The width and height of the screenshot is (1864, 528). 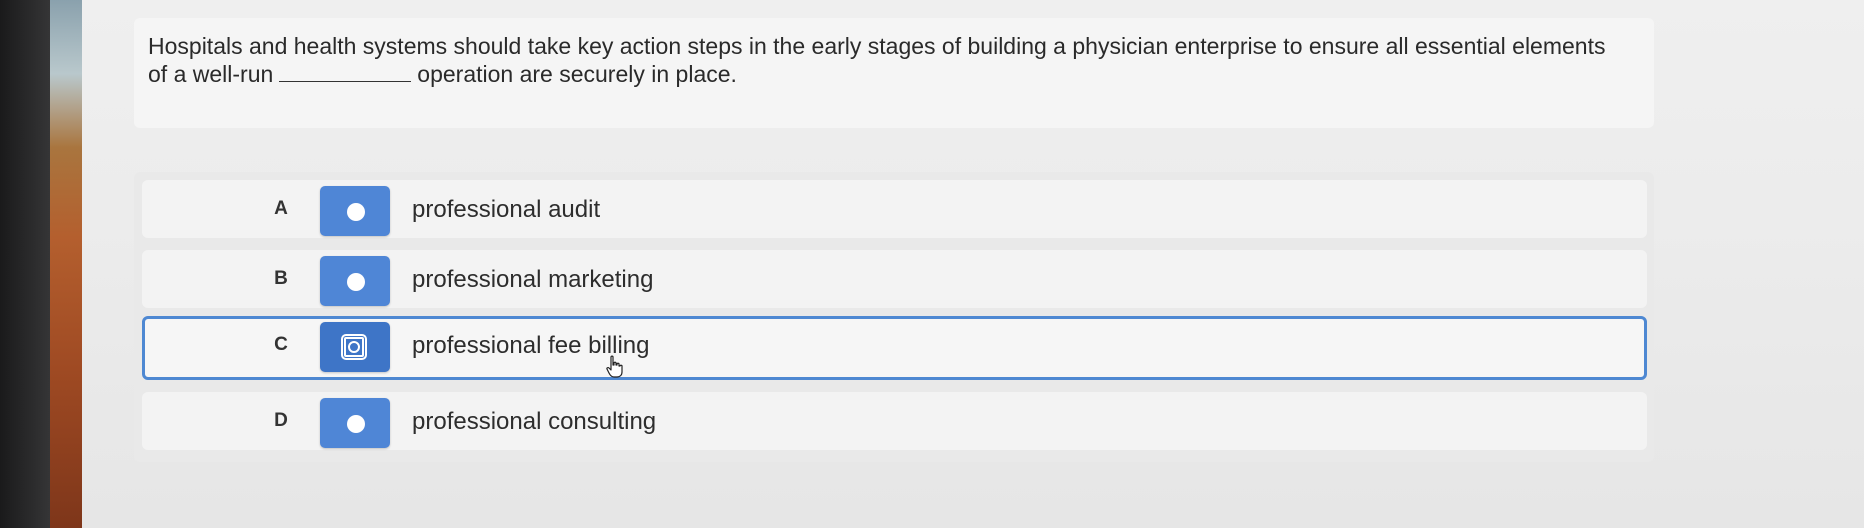 I want to click on option-a: A professional audit, so click(x=894, y=209).